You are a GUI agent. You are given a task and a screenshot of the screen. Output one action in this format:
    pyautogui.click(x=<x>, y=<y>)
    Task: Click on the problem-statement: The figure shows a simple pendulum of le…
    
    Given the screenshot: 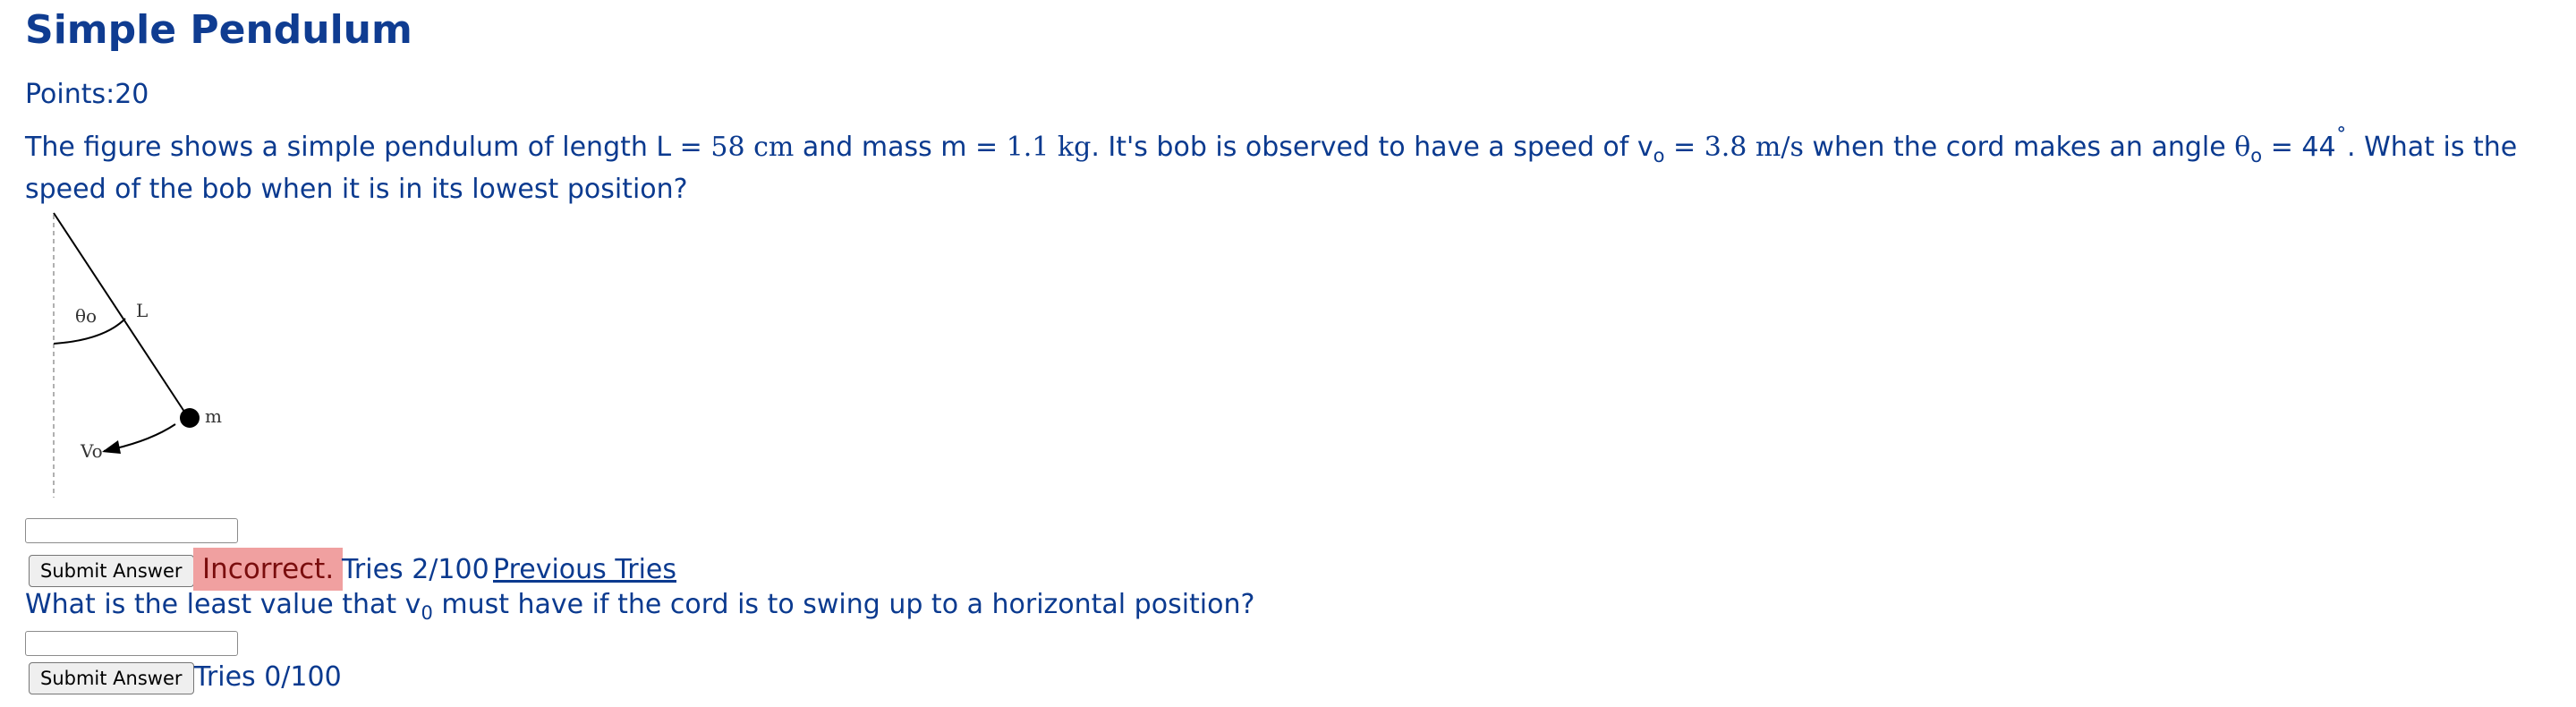 What is the action you would take?
    pyautogui.click(x=1291, y=164)
    